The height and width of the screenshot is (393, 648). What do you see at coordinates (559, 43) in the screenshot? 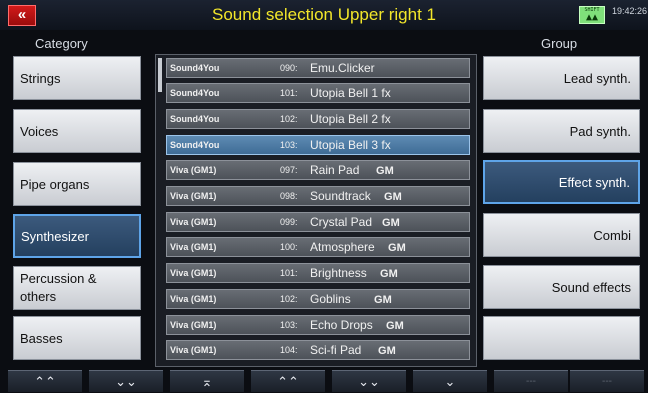
I see `group-heading: Group` at bounding box center [559, 43].